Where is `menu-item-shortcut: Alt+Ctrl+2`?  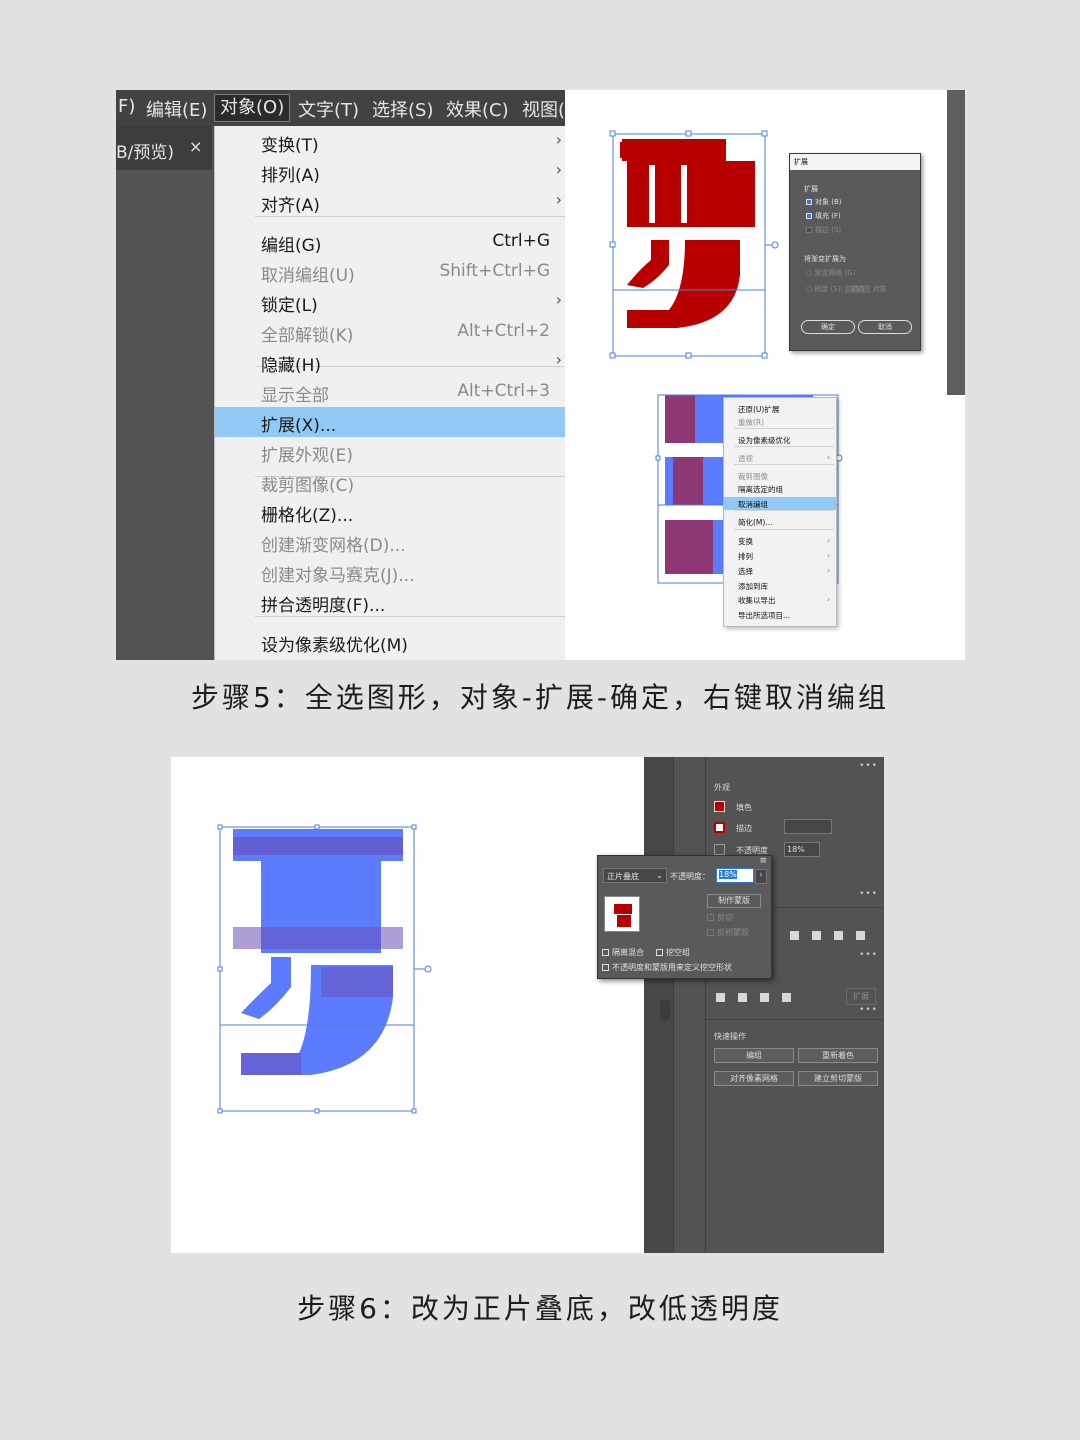 menu-item-shortcut: Alt+Ctrl+2 is located at coordinates (503, 331).